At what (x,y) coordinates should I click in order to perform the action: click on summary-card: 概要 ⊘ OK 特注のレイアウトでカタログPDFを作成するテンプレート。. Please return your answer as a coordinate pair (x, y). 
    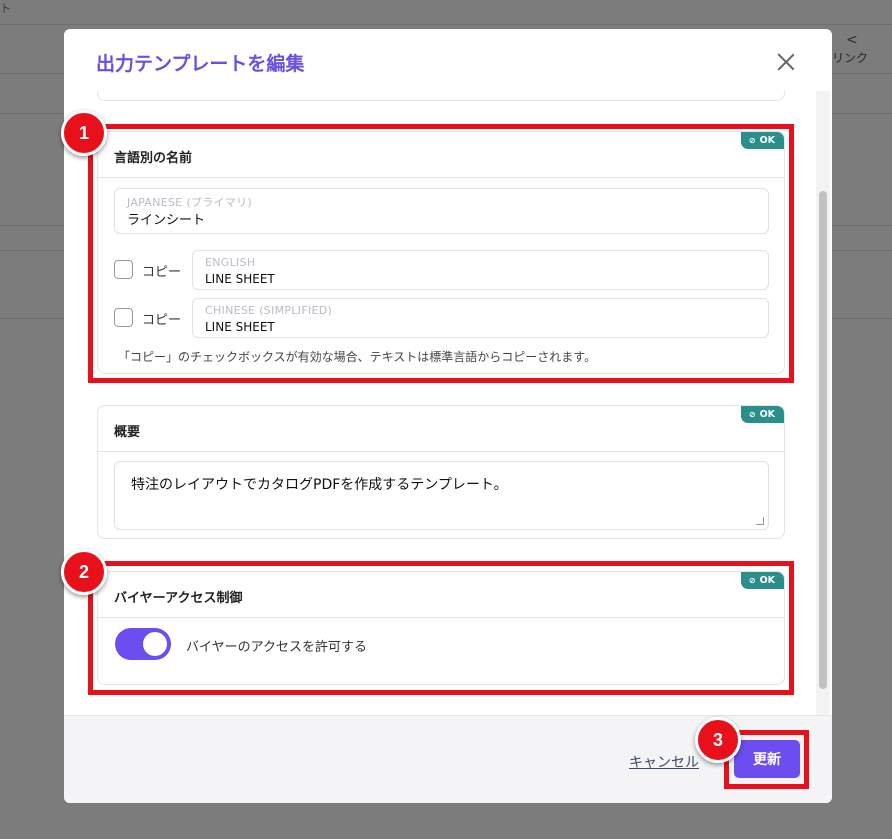
    Looking at the image, I should click on (441, 472).